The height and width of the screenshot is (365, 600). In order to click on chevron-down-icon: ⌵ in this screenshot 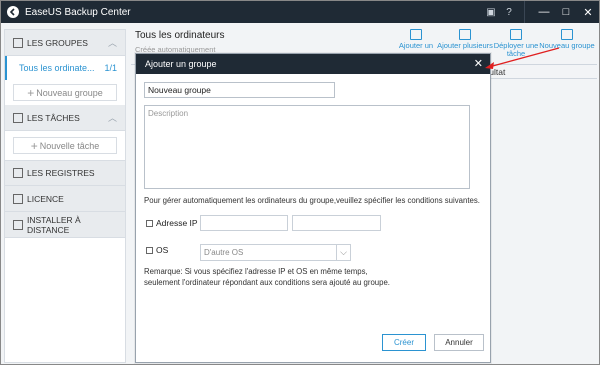, I will do `click(343, 252)`.